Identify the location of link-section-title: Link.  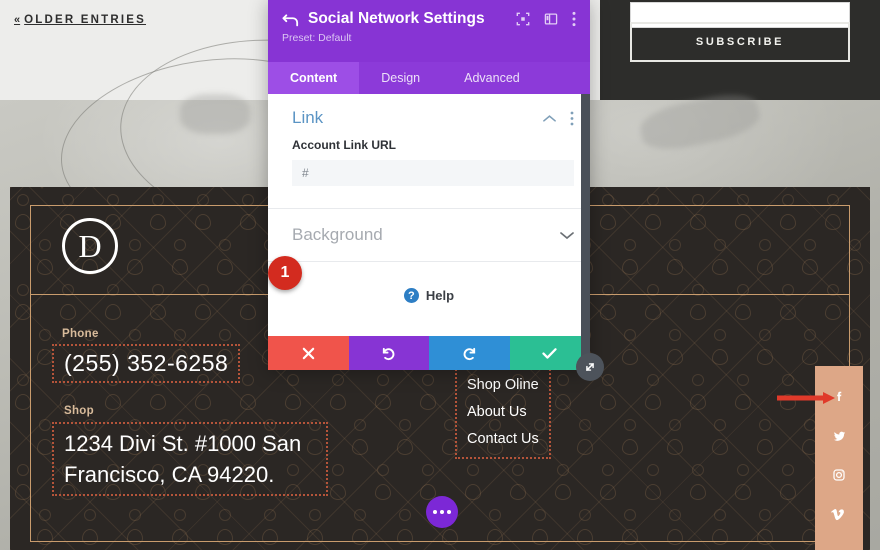
(308, 117).